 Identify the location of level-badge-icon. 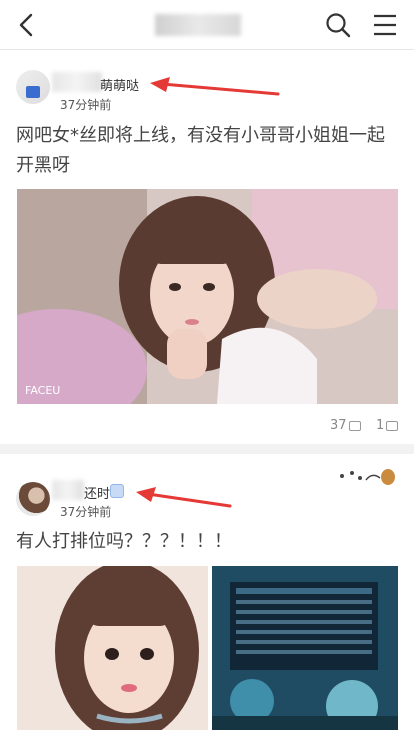
(117, 491).